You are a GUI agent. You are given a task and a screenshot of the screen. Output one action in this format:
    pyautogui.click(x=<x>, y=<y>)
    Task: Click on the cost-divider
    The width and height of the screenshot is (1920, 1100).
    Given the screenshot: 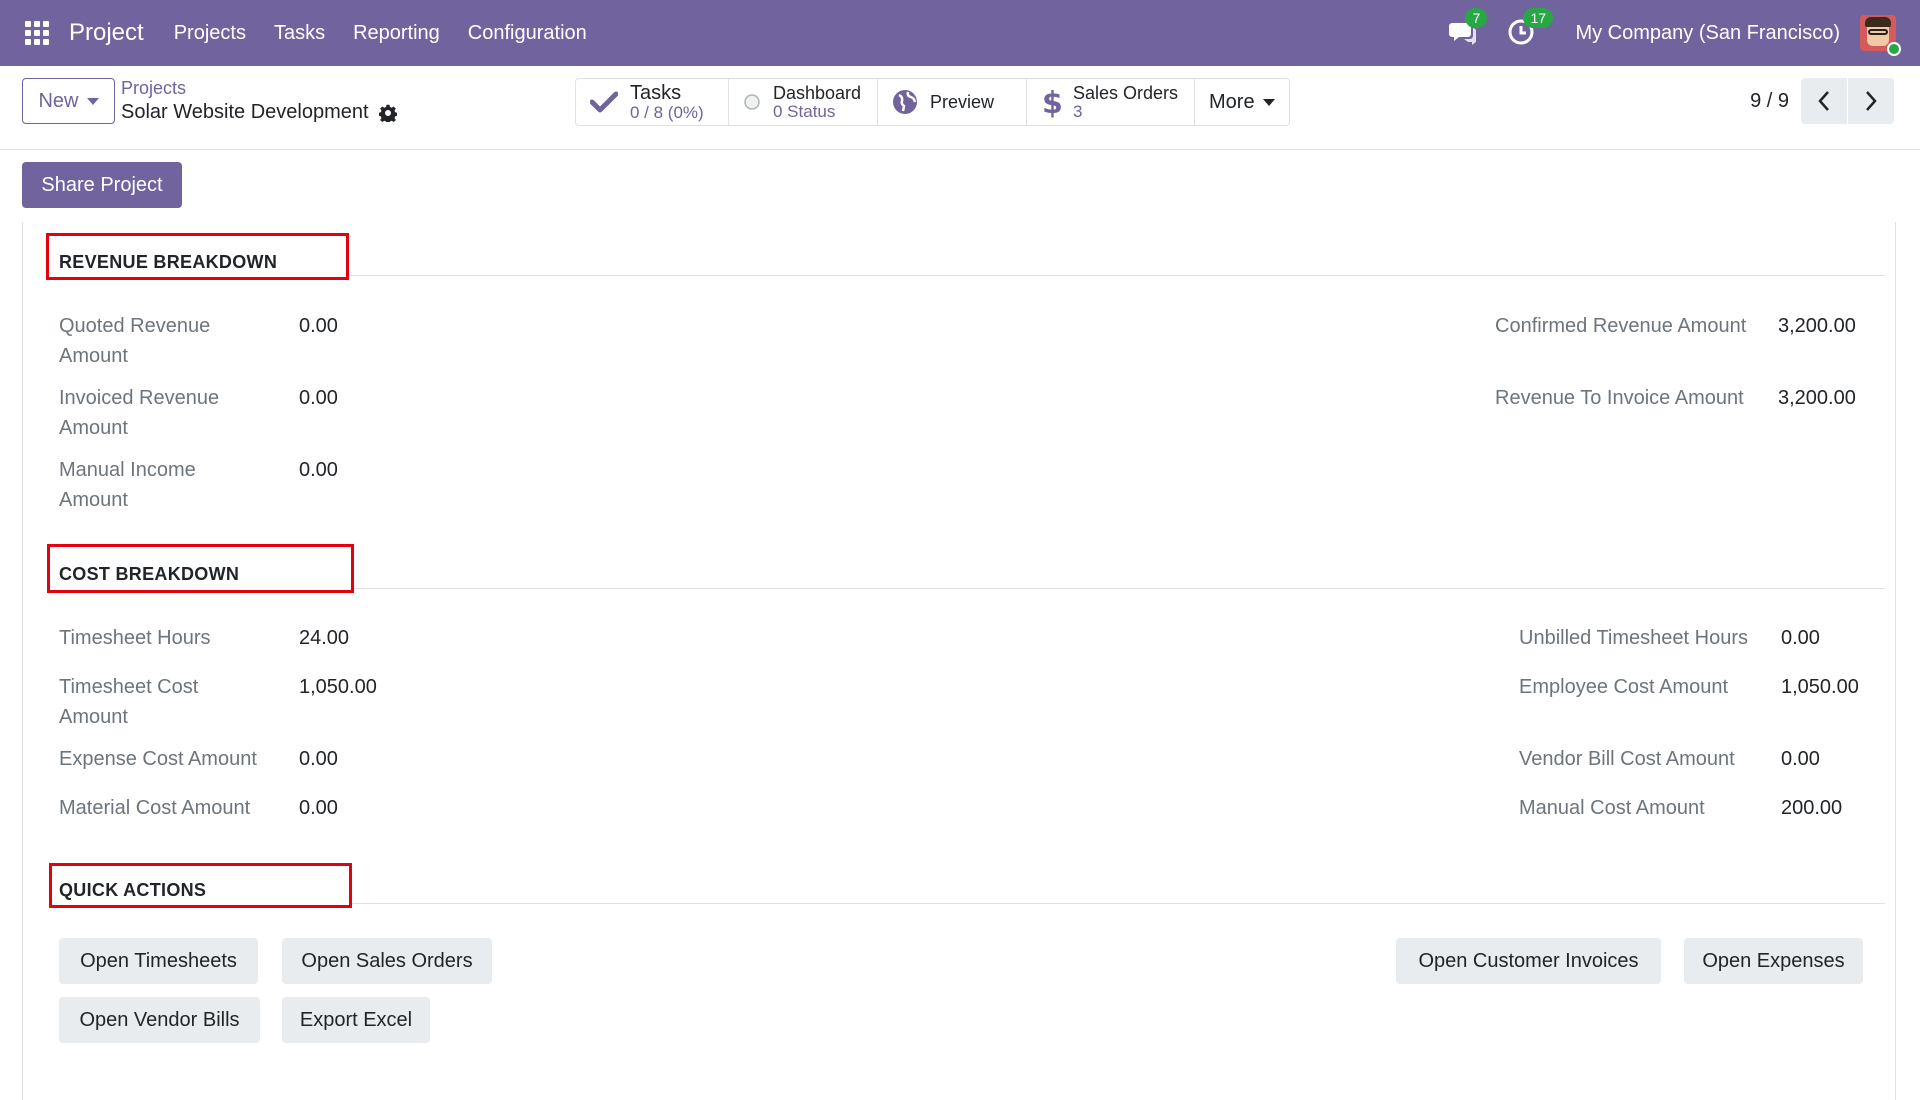 What is the action you would take?
    pyautogui.click(x=1119, y=588)
    